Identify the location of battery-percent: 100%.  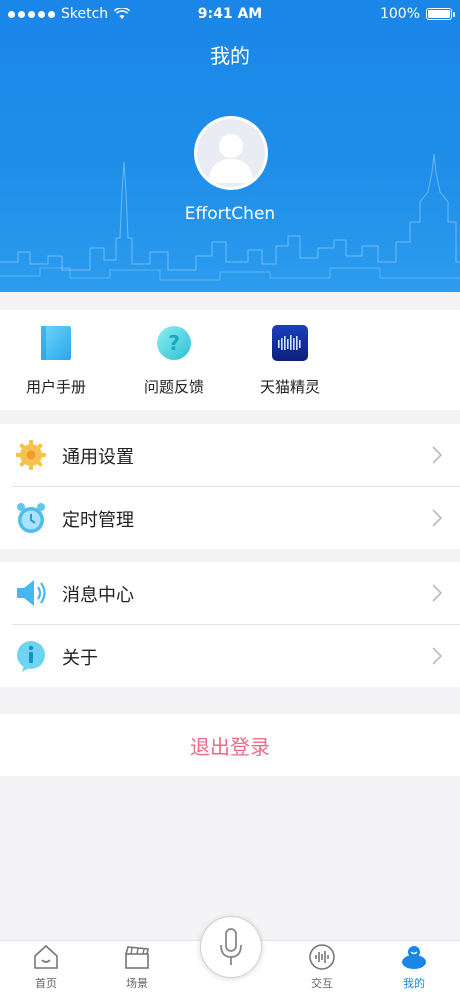
(399, 14).